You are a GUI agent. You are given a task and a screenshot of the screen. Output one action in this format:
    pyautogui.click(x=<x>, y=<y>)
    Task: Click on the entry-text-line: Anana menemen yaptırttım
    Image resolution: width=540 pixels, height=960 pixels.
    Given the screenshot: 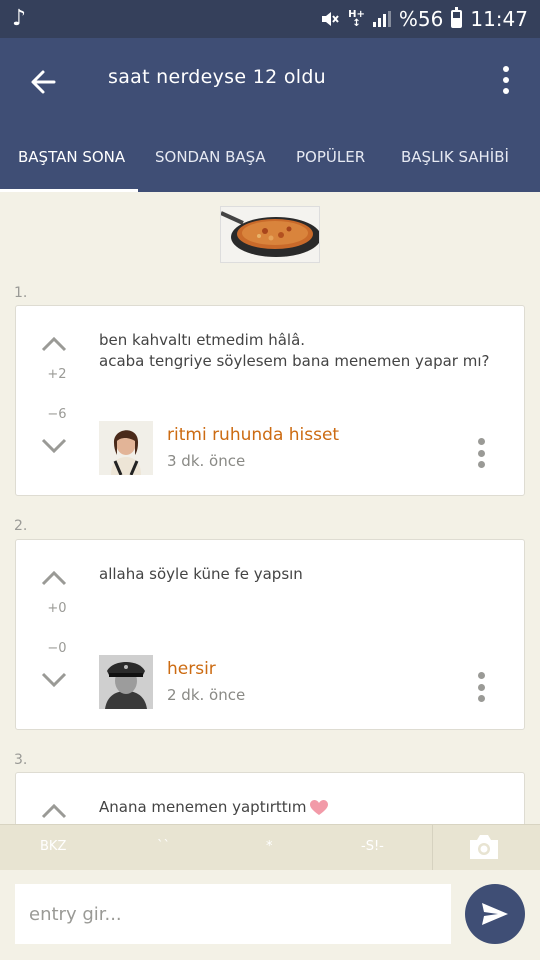 What is the action you would take?
    pyautogui.click(x=203, y=807)
    